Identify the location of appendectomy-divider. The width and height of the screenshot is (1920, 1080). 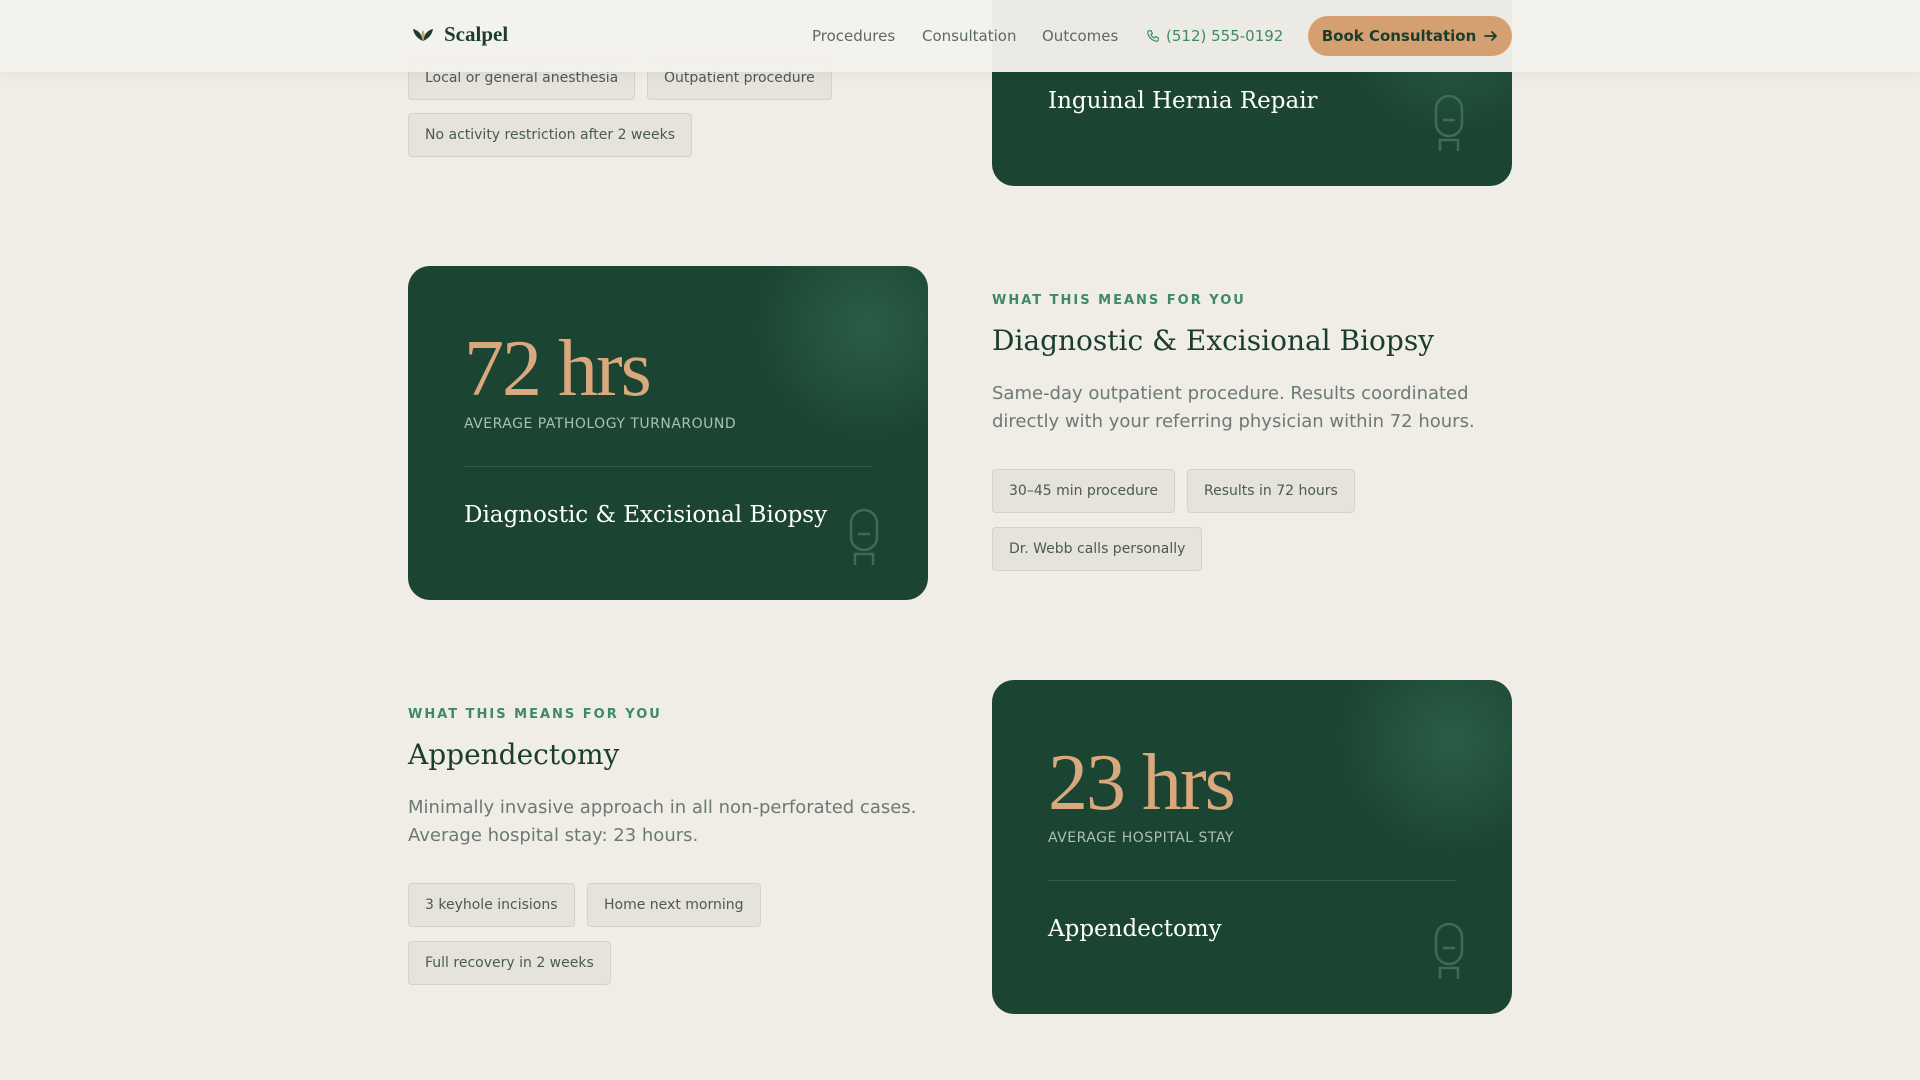
(1252, 880).